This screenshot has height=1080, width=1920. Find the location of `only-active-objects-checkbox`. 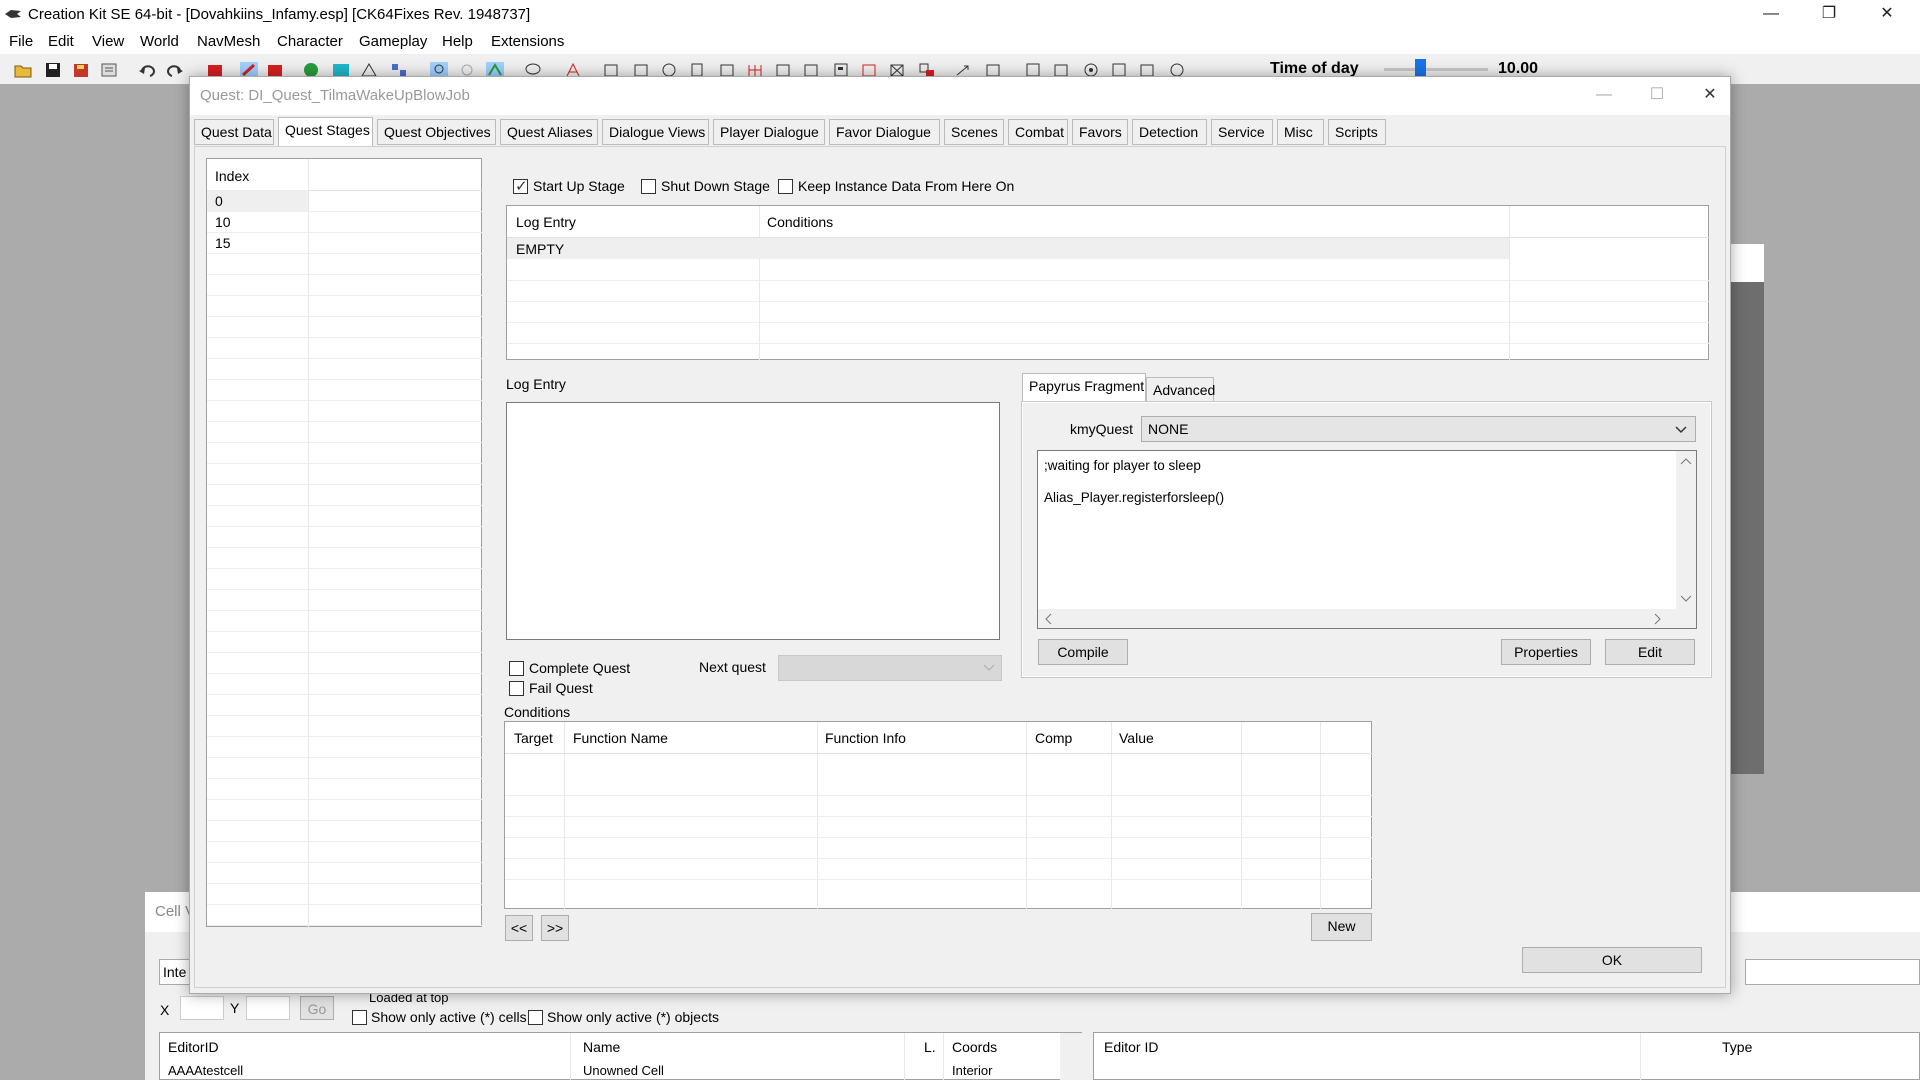

only-active-objects-checkbox is located at coordinates (535, 1017).